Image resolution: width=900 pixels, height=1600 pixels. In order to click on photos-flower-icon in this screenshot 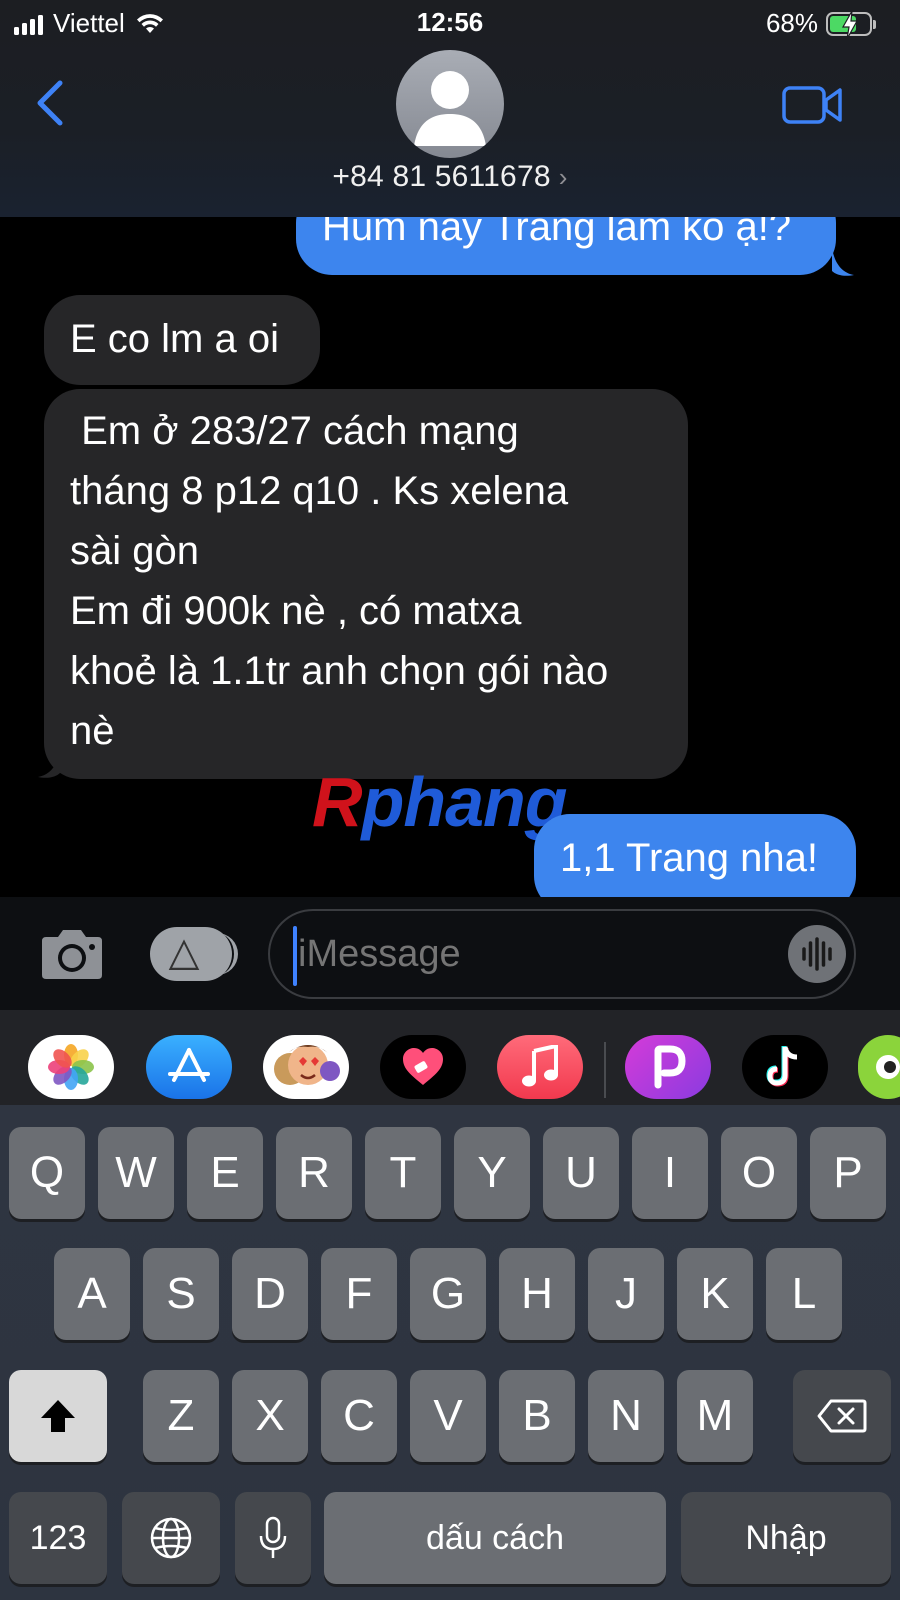, I will do `click(71, 1067)`.